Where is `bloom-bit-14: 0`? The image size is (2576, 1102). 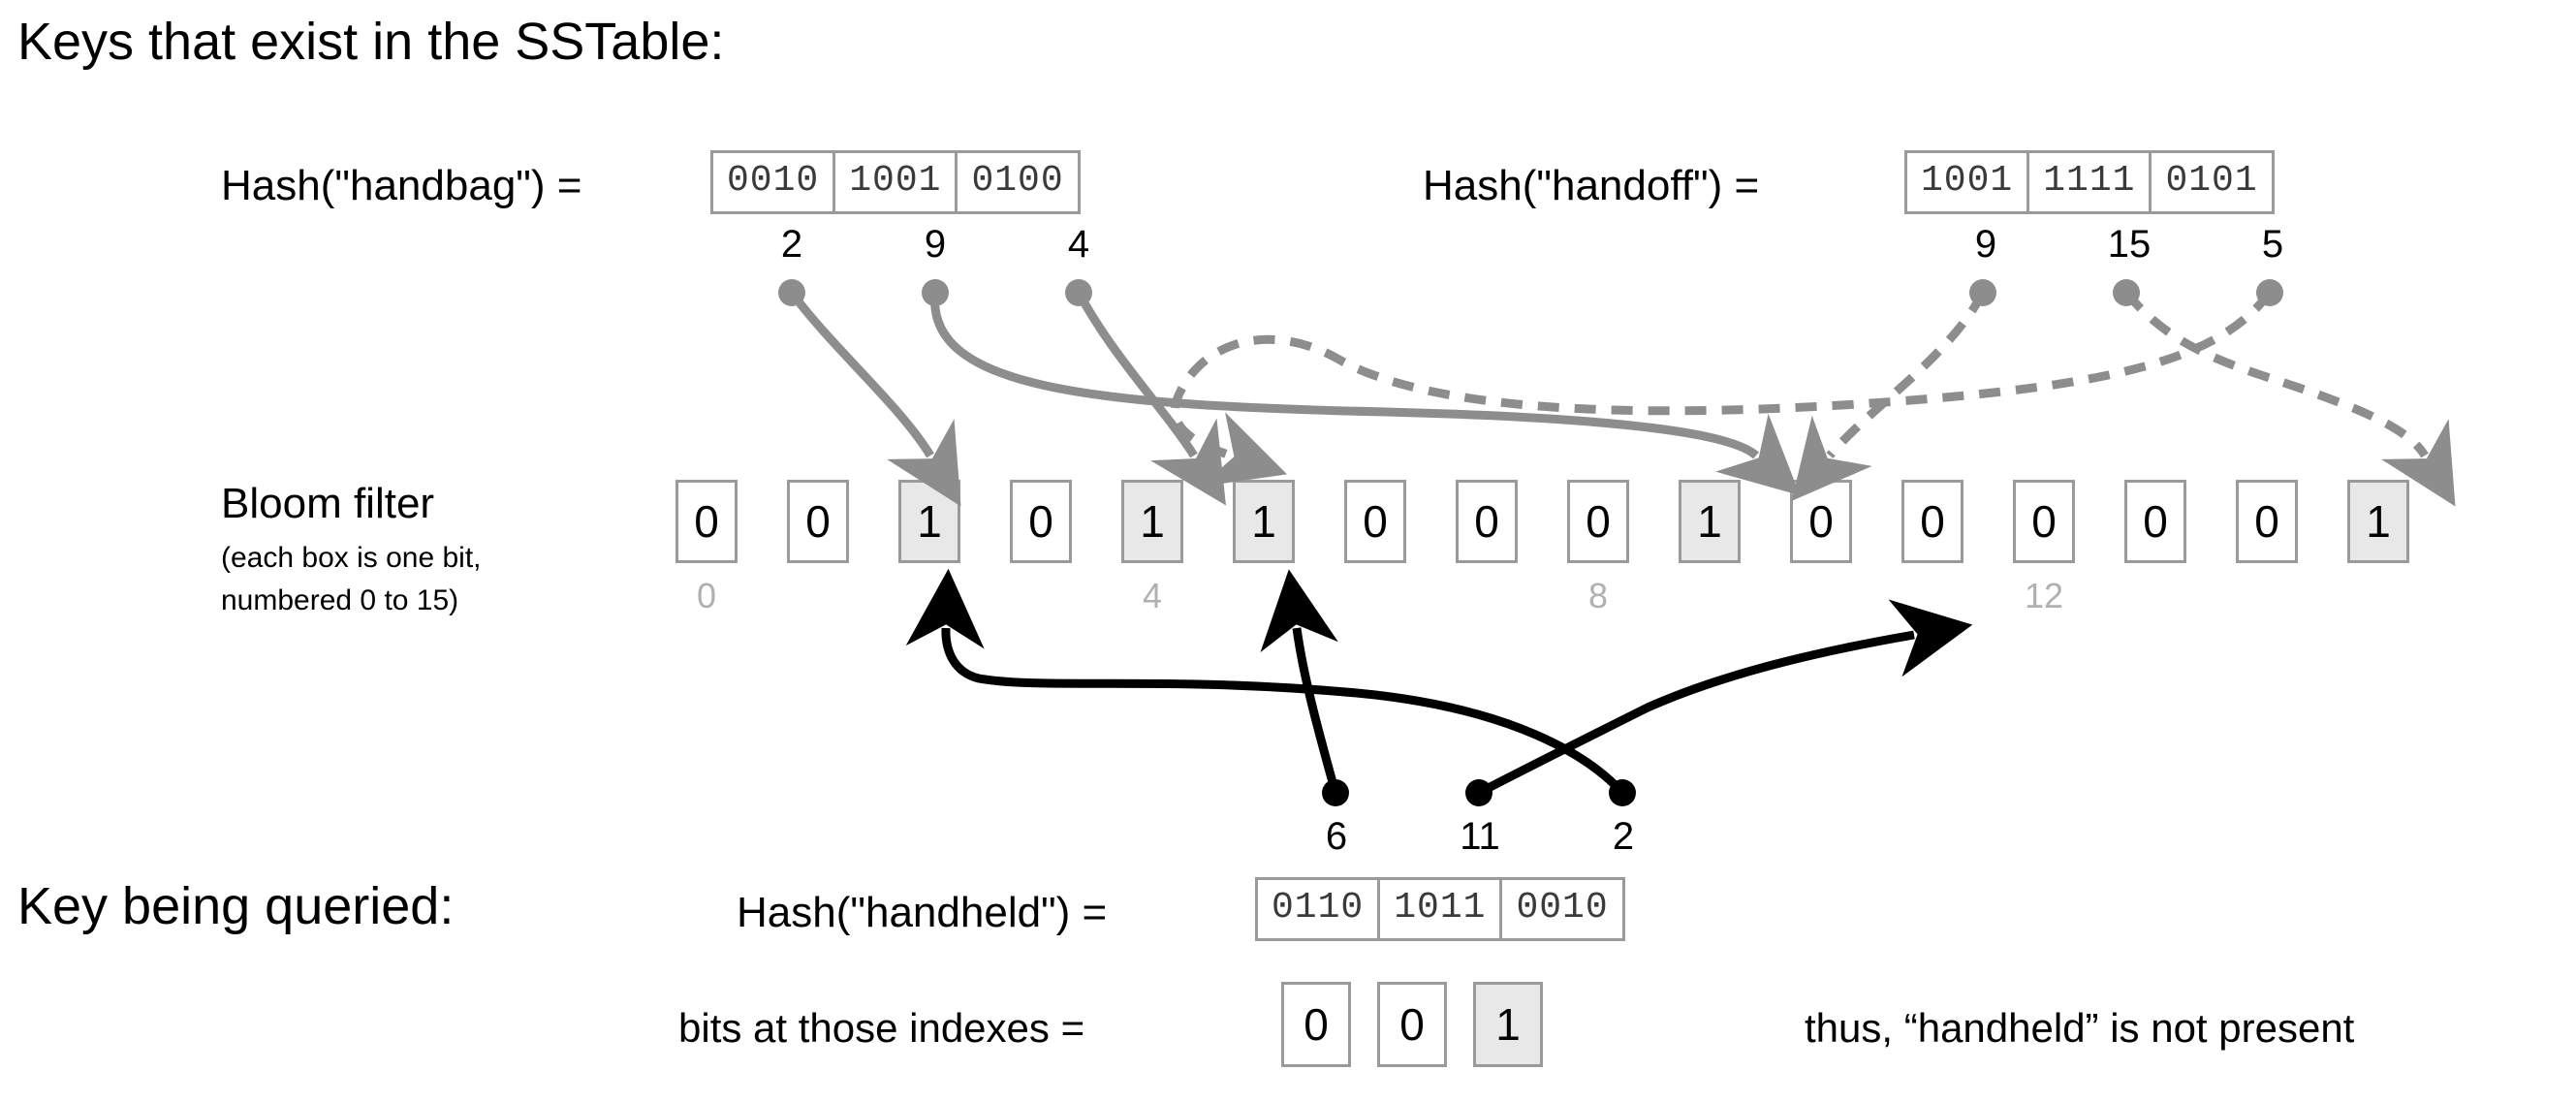 bloom-bit-14: 0 is located at coordinates (2267, 521).